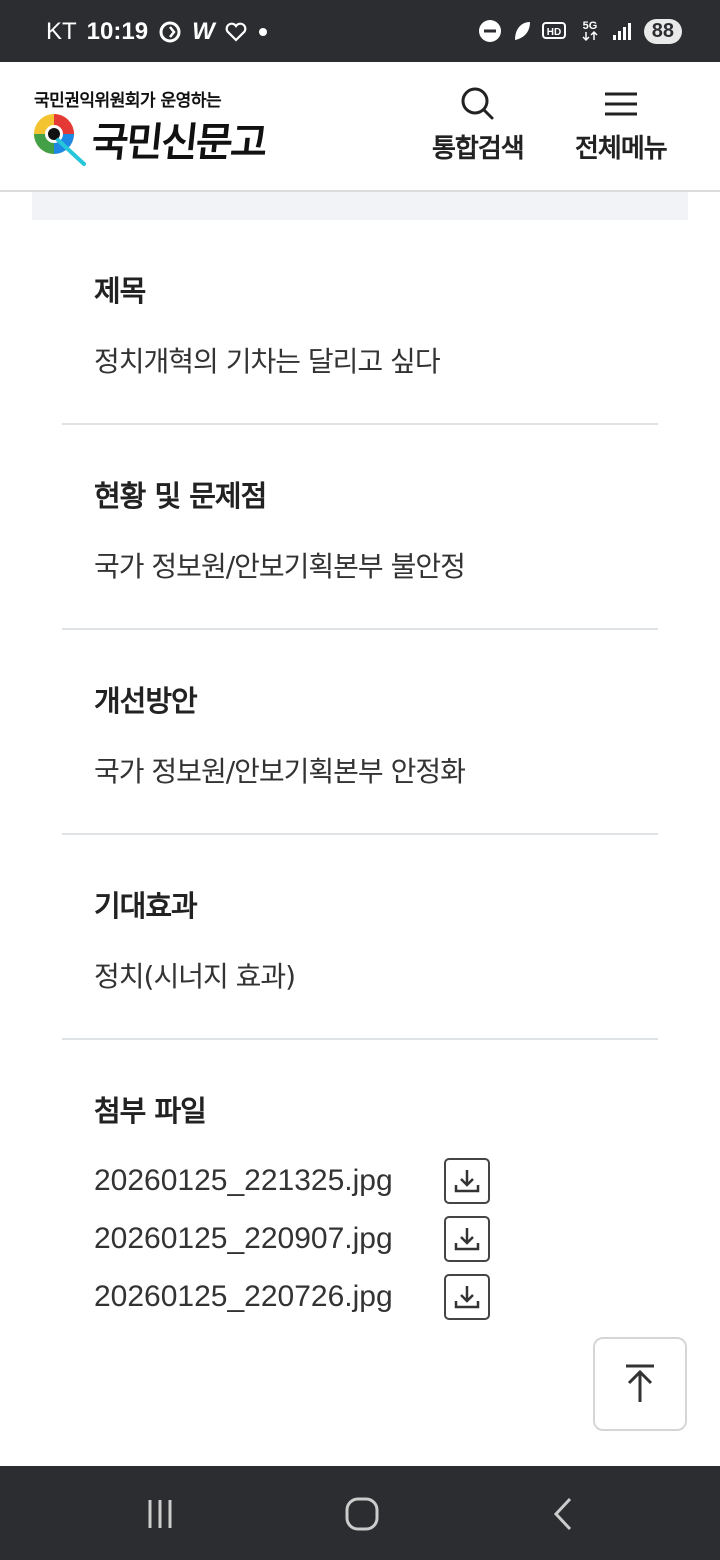  Describe the element at coordinates (623, 31) in the screenshot. I see `signal-icon` at that location.